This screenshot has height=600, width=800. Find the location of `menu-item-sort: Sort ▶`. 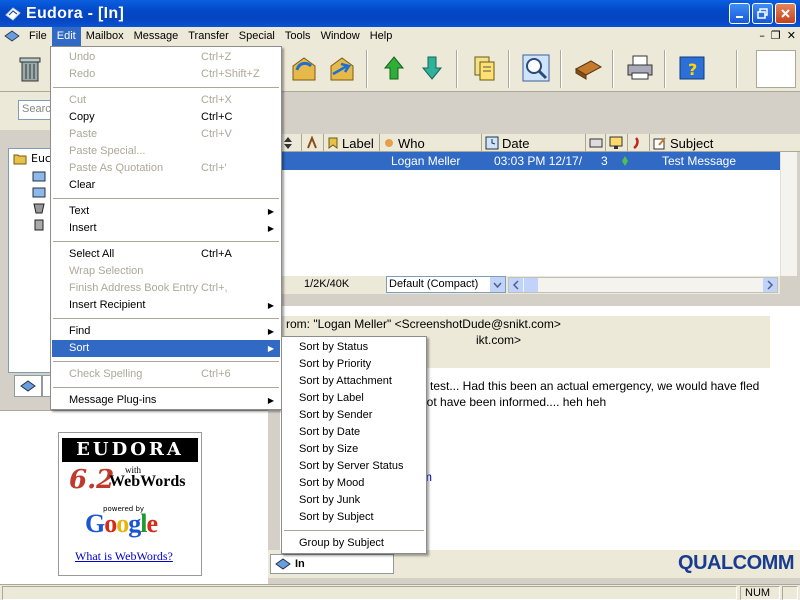

menu-item-sort: Sort ▶ is located at coordinates (166, 348).